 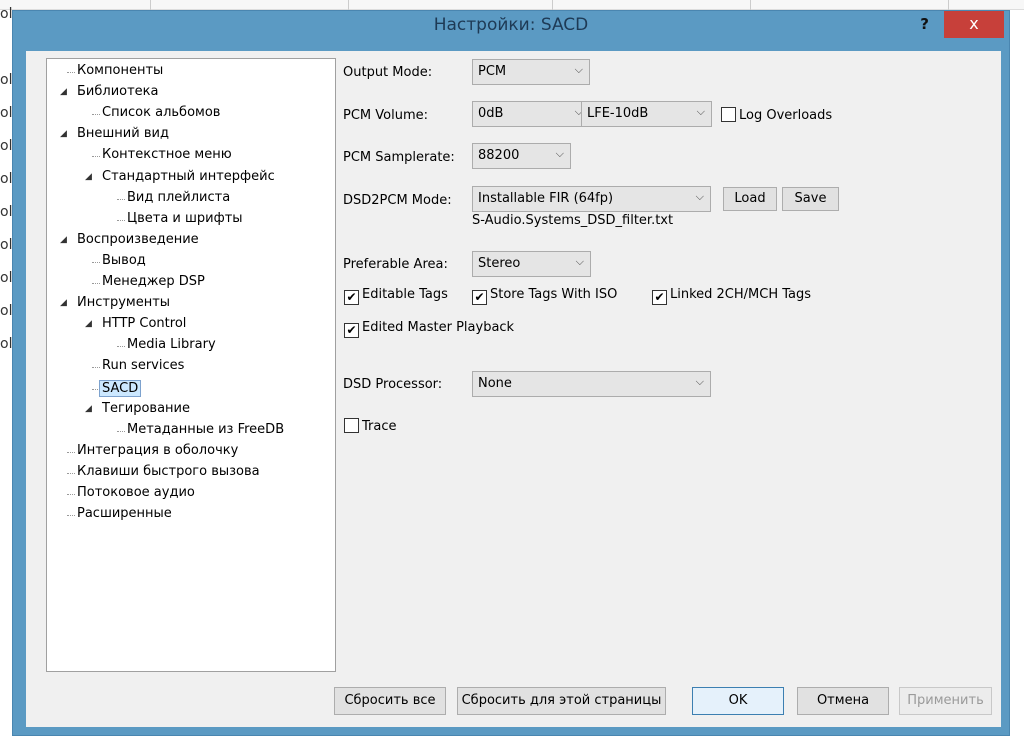 What do you see at coordinates (591, 384) in the screenshot?
I see `dsd-processor-select: None ⌵` at bounding box center [591, 384].